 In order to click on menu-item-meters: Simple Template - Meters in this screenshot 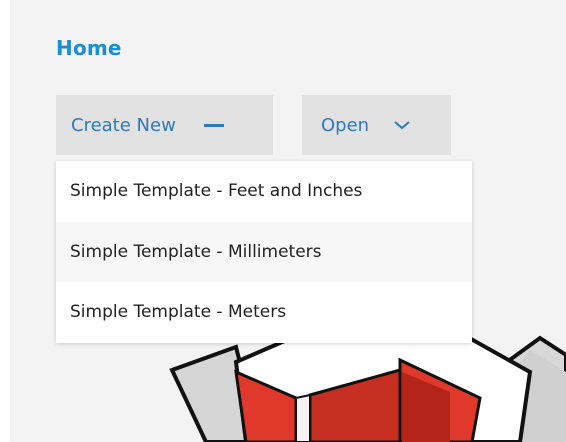, I will do `click(264, 312)`.